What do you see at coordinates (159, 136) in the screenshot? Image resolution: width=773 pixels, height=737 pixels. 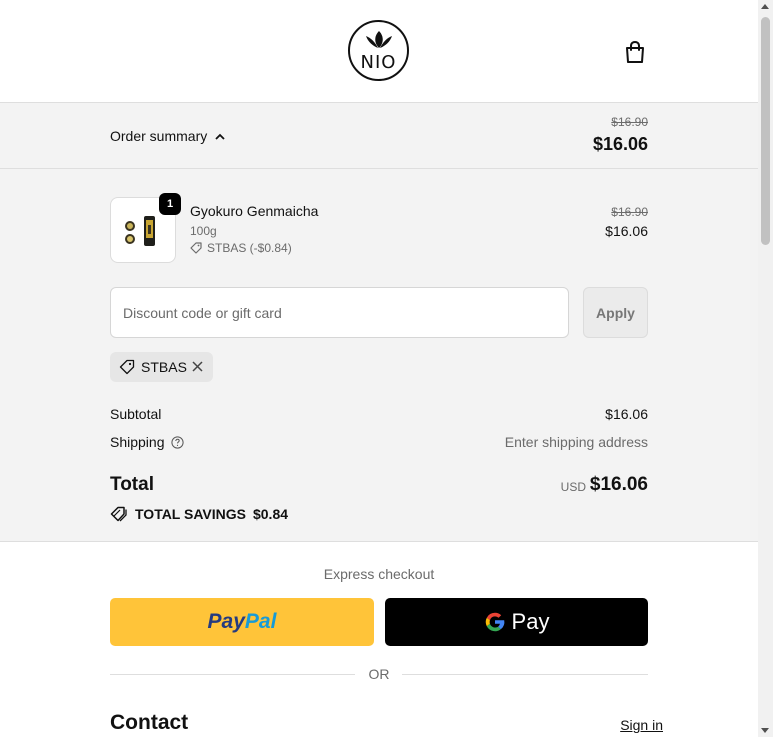 I see `order-summary-label: Order summary` at bounding box center [159, 136].